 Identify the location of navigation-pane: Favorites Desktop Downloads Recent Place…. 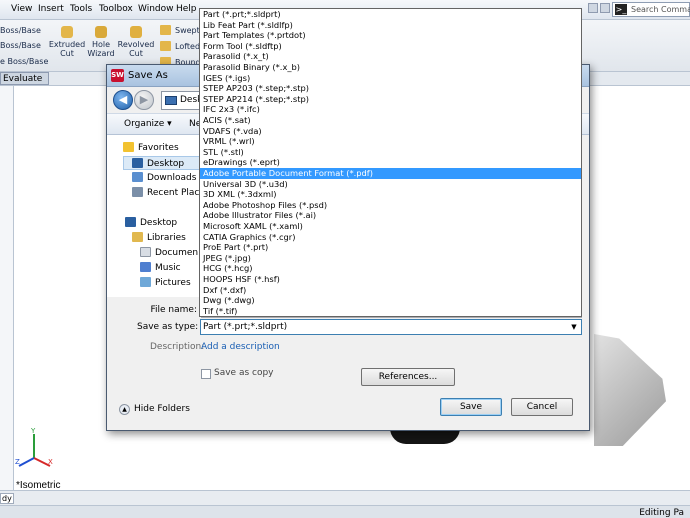
(155, 216).